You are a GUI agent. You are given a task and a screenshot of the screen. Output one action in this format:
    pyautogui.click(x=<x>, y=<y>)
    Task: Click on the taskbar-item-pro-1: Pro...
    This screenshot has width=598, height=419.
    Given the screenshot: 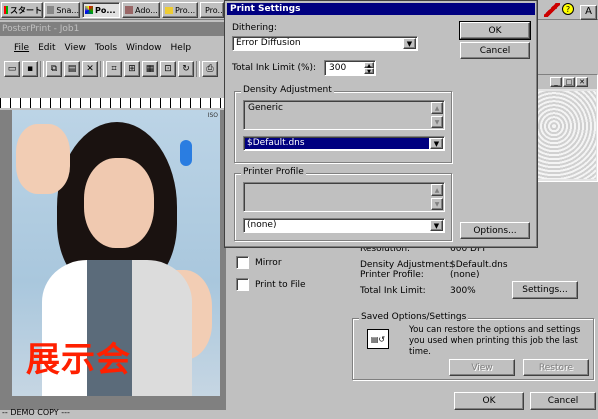 What is the action you would take?
    pyautogui.click(x=180, y=10)
    